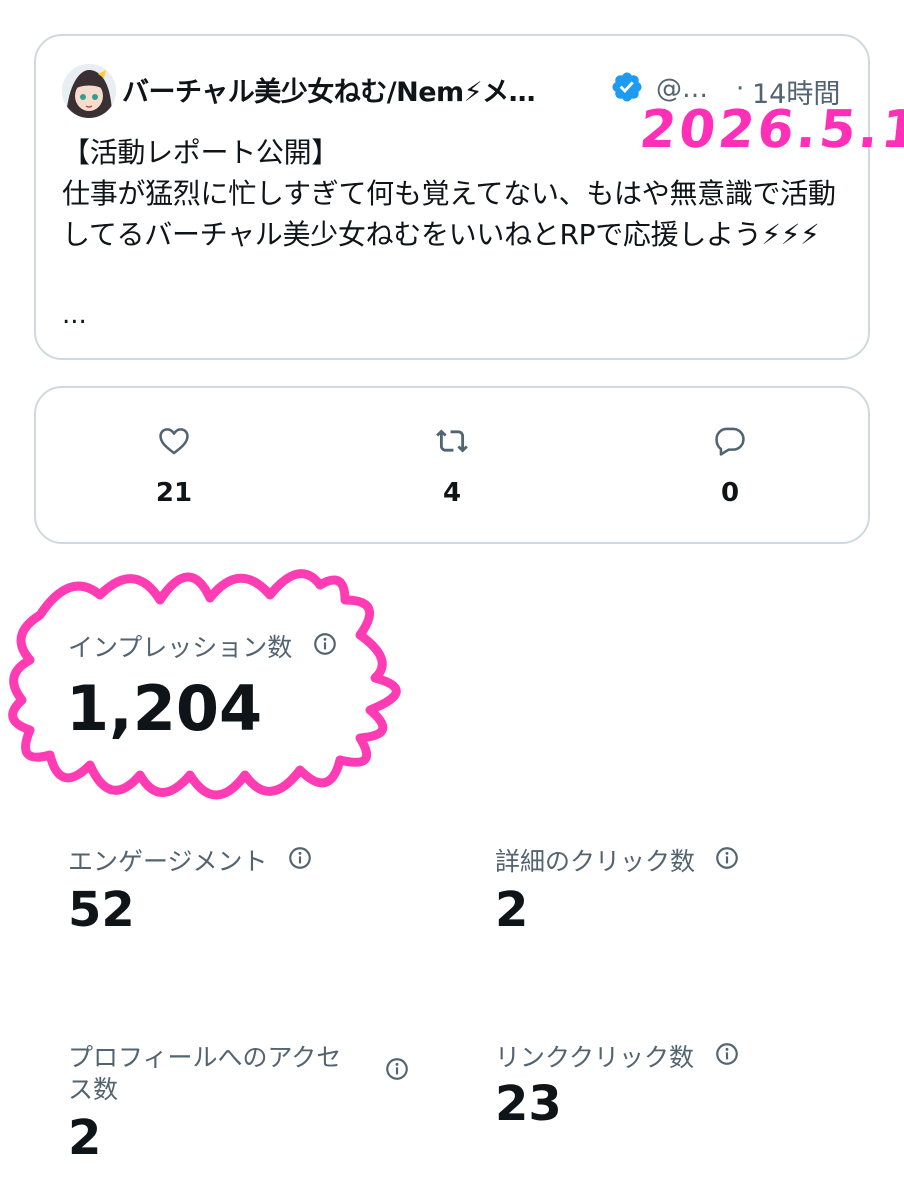 The width and height of the screenshot is (904, 1199). What do you see at coordinates (205, 1057) in the screenshot?
I see `profile-visits-label-line1: プロフィールへのアクセ` at bounding box center [205, 1057].